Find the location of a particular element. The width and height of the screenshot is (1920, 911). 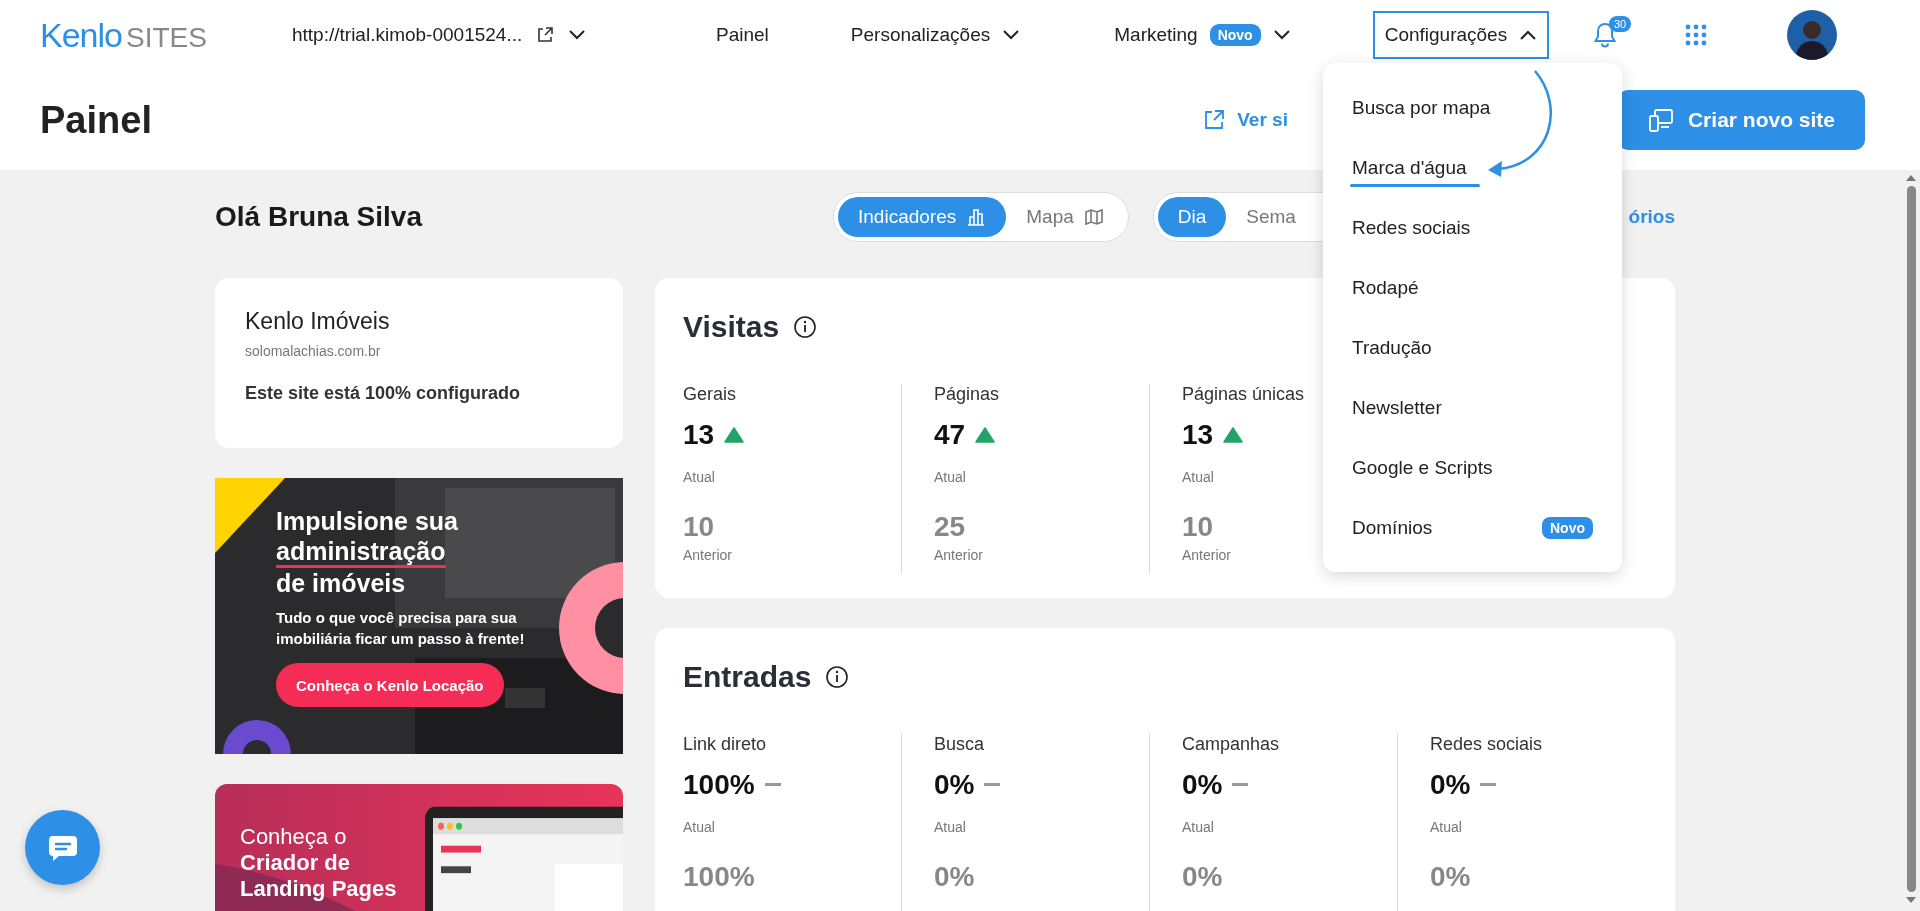

scroll-up-icon is located at coordinates (1911, 178).